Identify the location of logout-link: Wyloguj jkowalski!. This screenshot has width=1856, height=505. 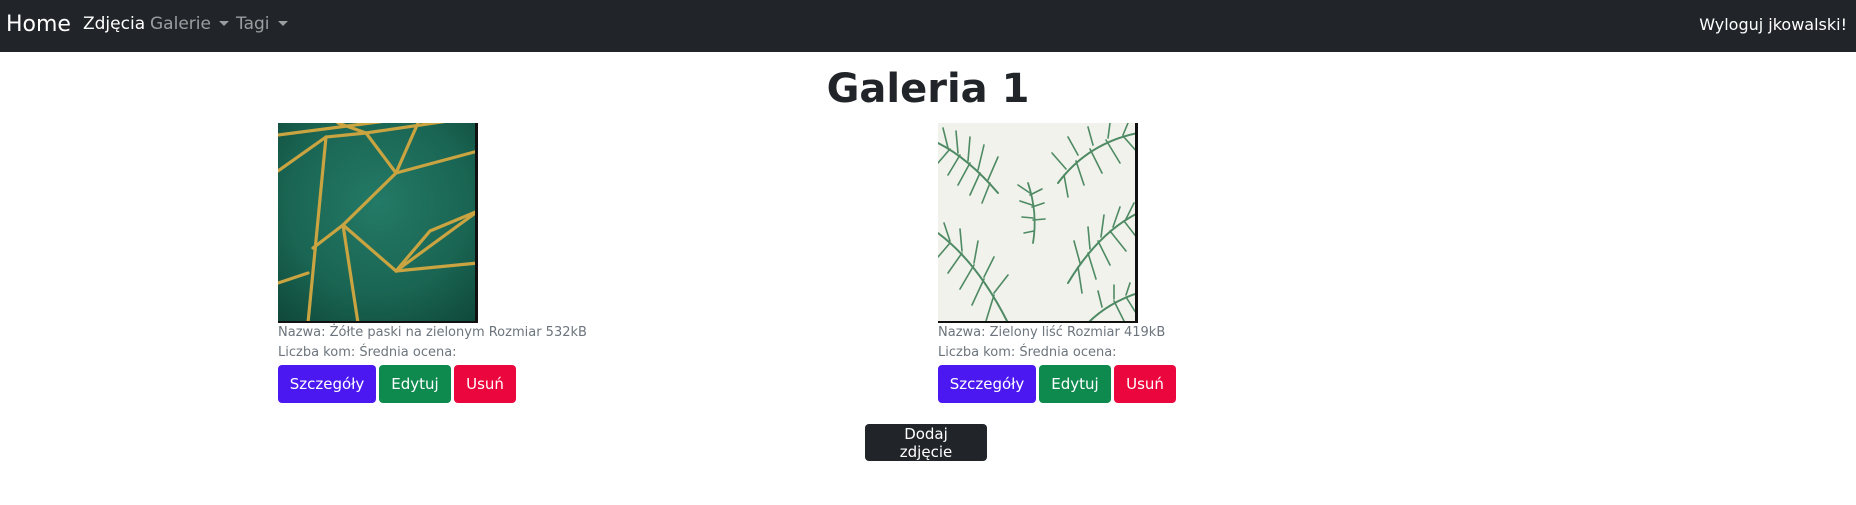
(1773, 24).